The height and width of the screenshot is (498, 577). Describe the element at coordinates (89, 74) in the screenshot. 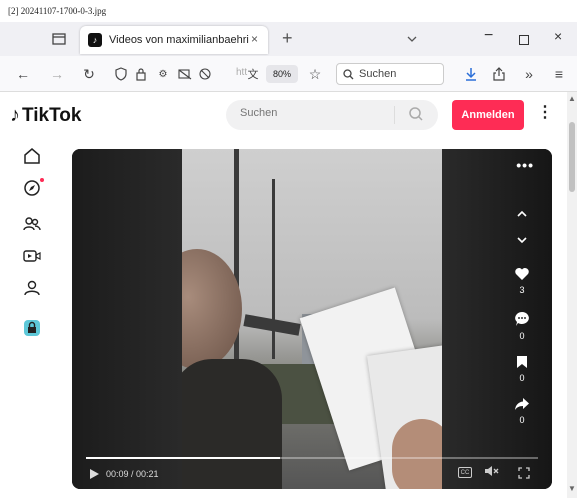

I see `reload-icon: ↻` at that location.